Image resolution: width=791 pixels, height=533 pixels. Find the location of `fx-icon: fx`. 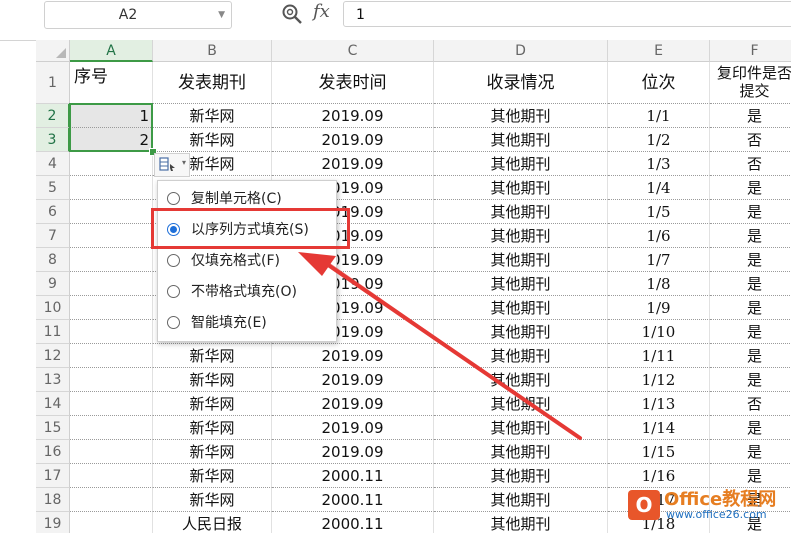

fx-icon: fx is located at coordinates (321, 11).